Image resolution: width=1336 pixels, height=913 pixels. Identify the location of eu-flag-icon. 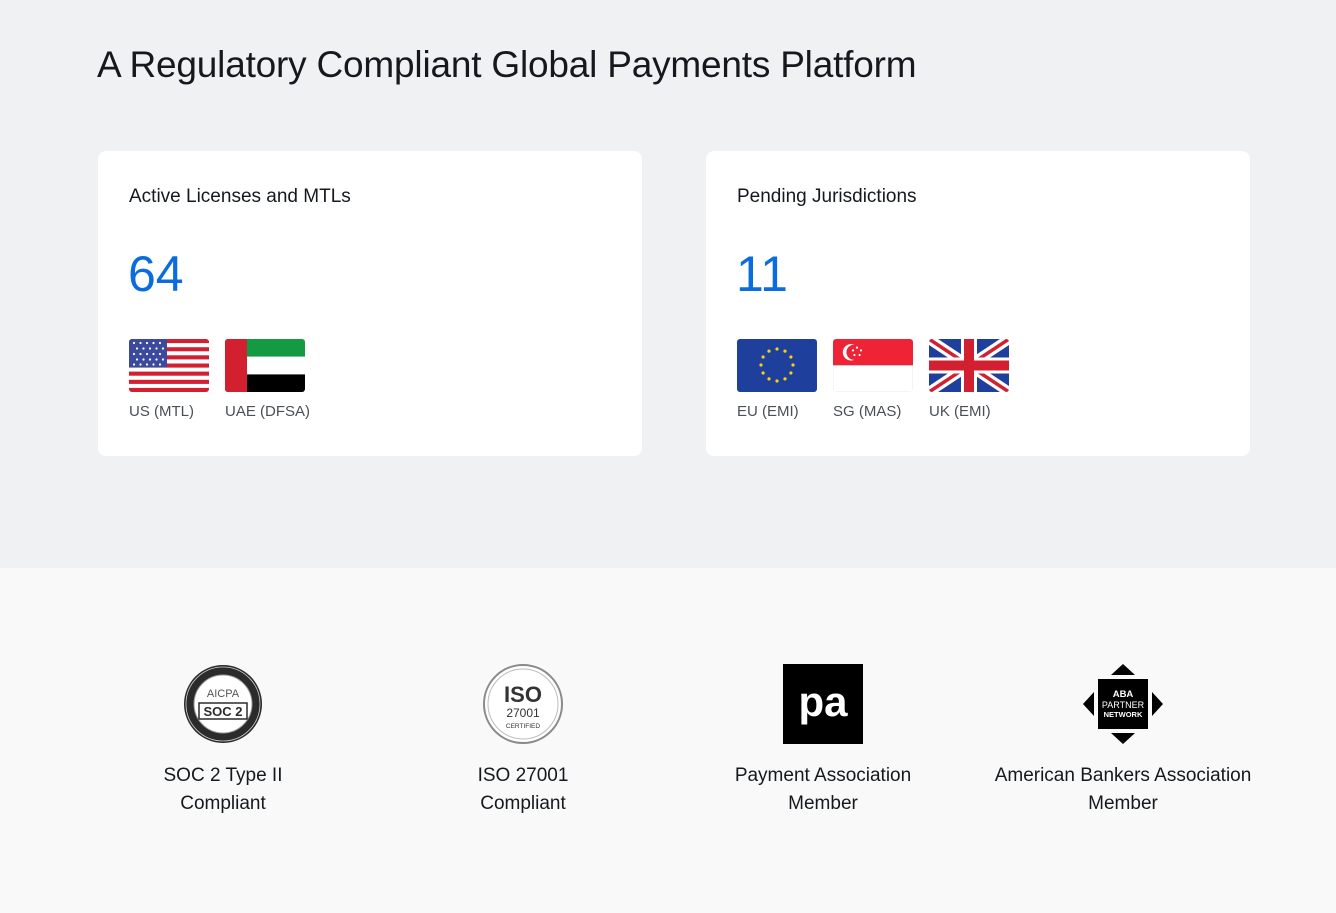
(777, 365).